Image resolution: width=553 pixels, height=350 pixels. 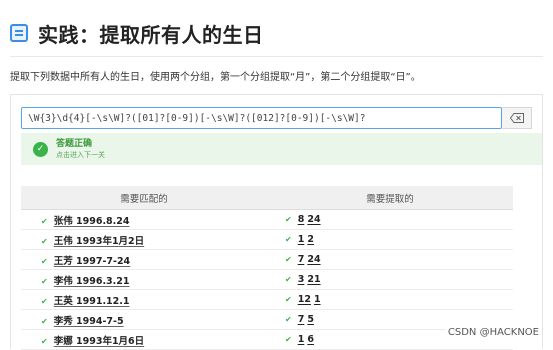 I want to click on match-cell: ✔ 李秀 1994-7-5, so click(x=144, y=319).